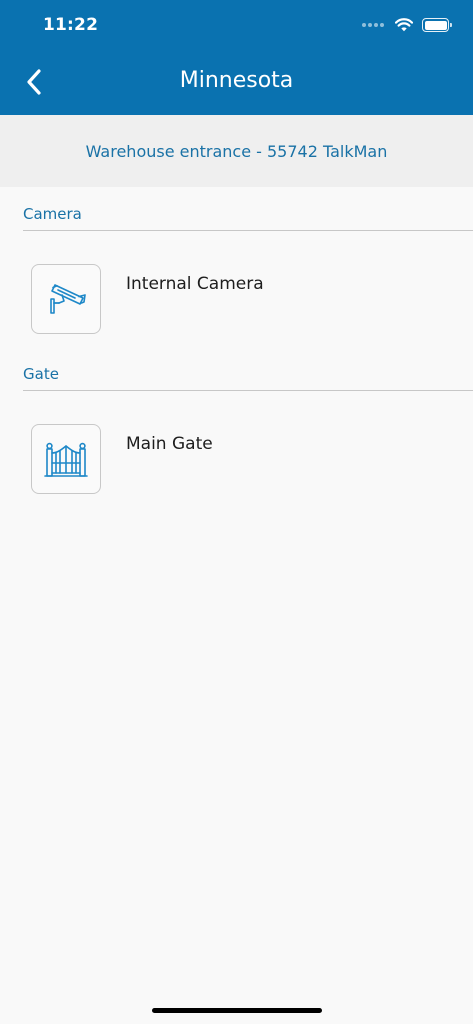 The image size is (473, 1024). I want to click on cellular-signal-icon, so click(373, 25).